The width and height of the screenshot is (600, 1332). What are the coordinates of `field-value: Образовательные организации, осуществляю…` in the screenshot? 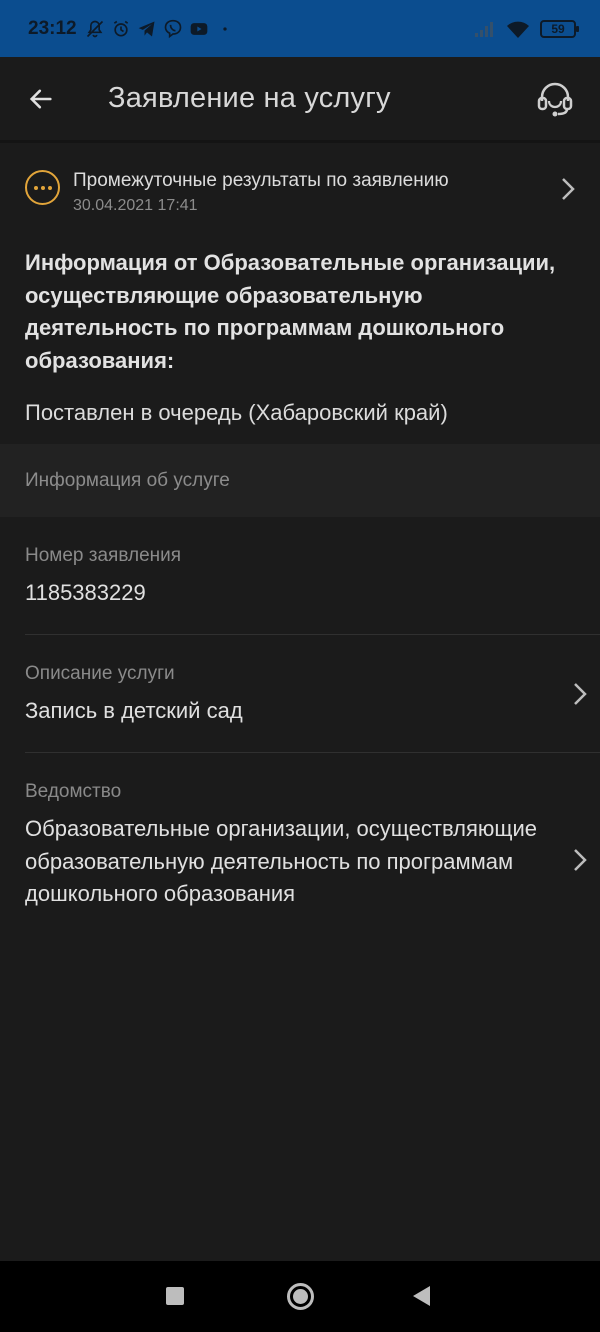 It's located at (281, 861).